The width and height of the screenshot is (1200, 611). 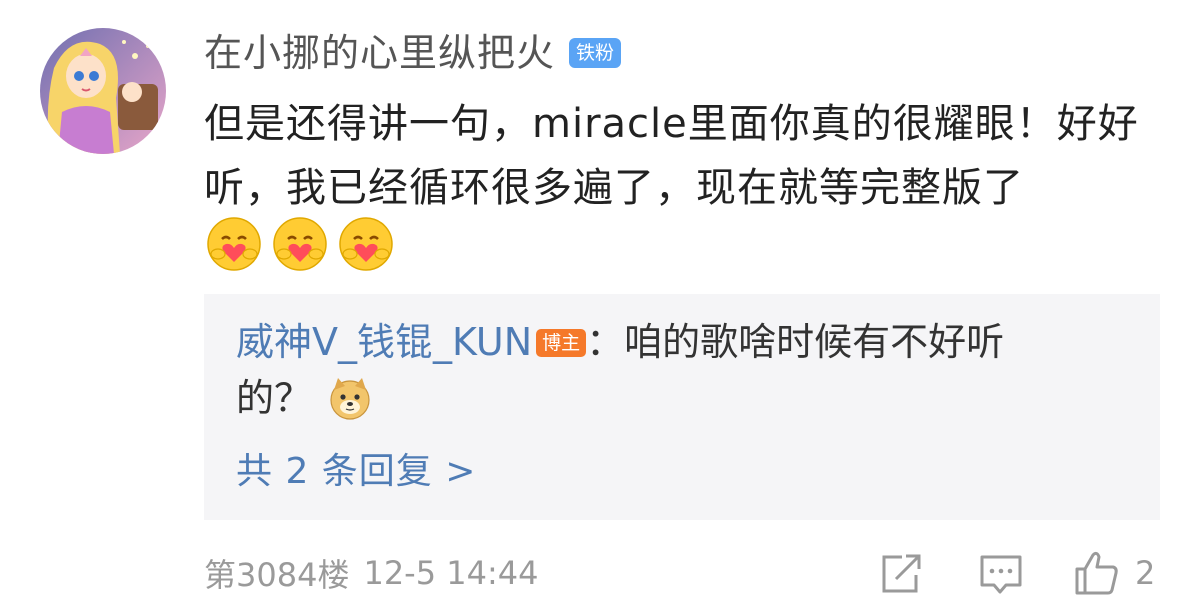 I want to click on comment-header: 在小挪的心里纵把火 铁粉, so click(x=413, y=53).